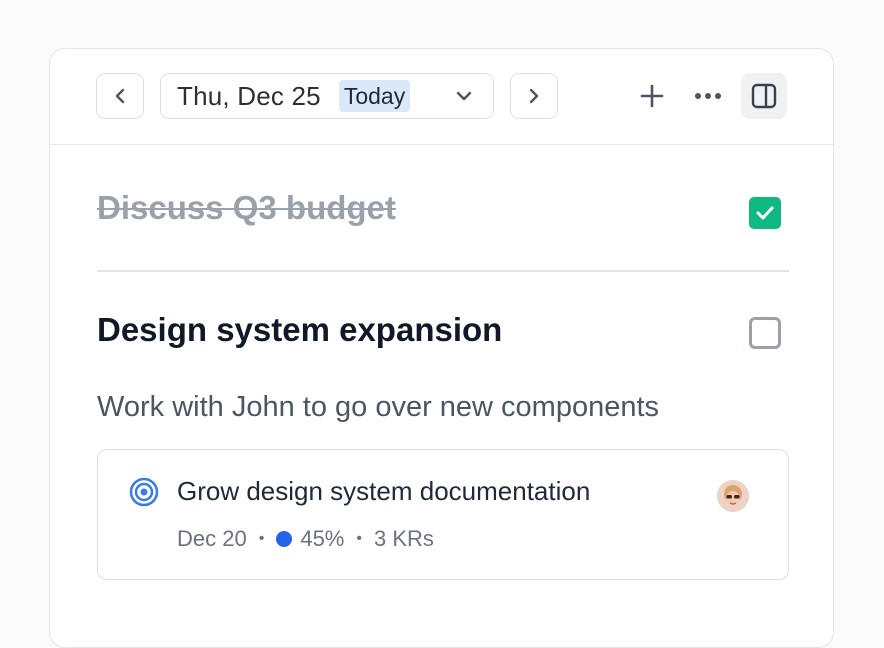 The width and height of the screenshot is (884, 648). What do you see at coordinates (144, 492) in the screenshot?
I see `target-icon` at bounding box center [144, 492].